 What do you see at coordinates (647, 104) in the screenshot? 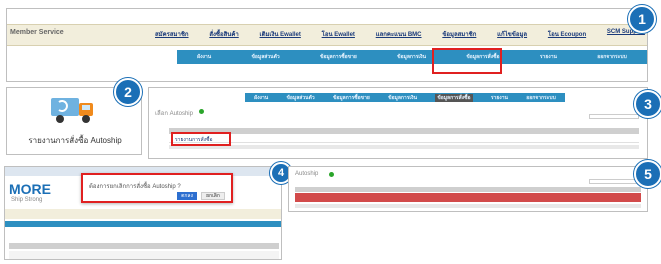
I see `step-badge-3: 3` at bounding box center [647, 104].